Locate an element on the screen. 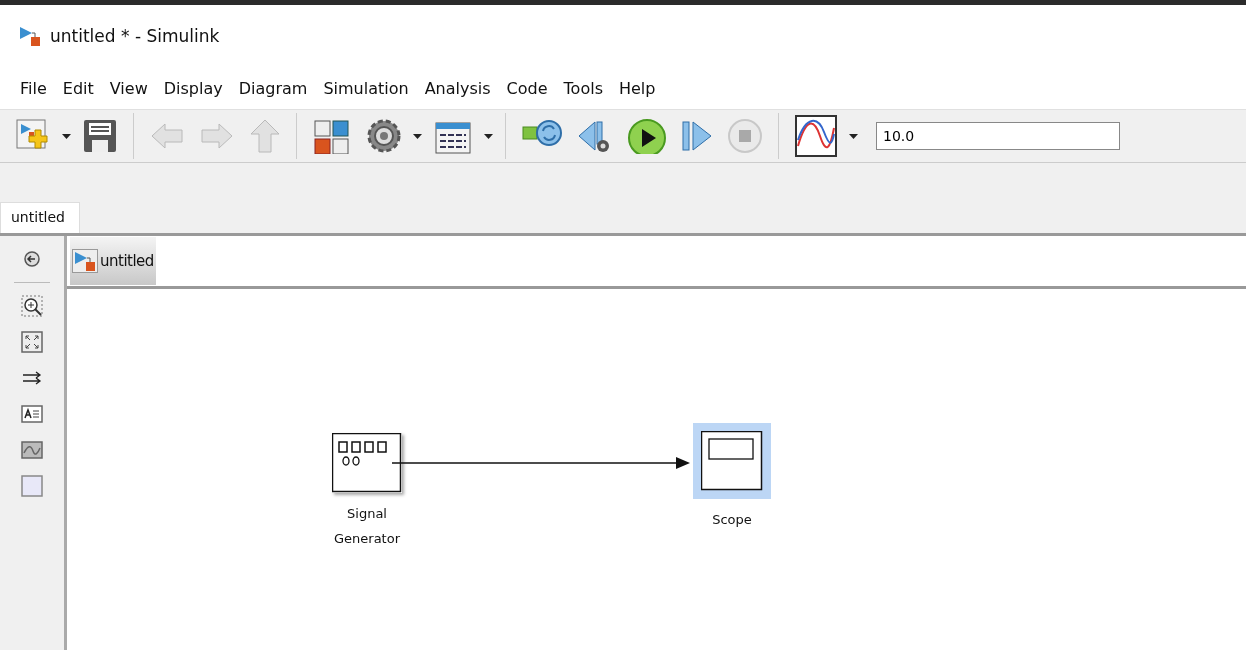  scope-block is located at coordinates (732, 461).